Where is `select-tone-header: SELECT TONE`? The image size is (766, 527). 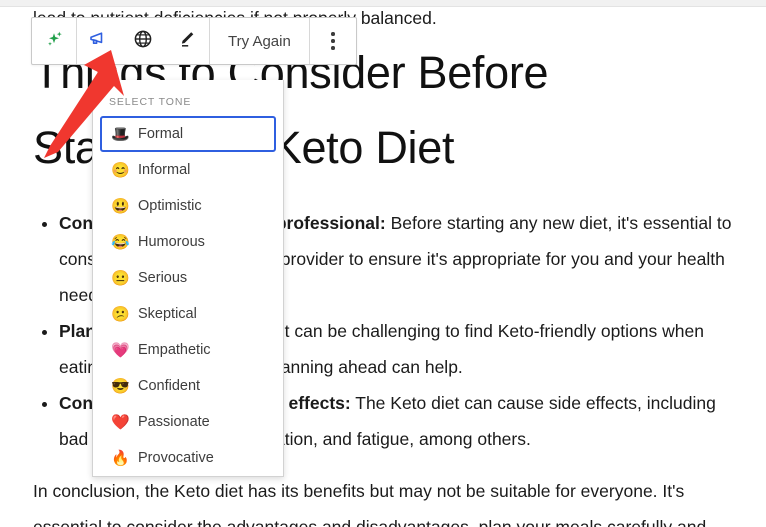 select-tone-header: SELECT TONE is located at coordinates (150, 102).